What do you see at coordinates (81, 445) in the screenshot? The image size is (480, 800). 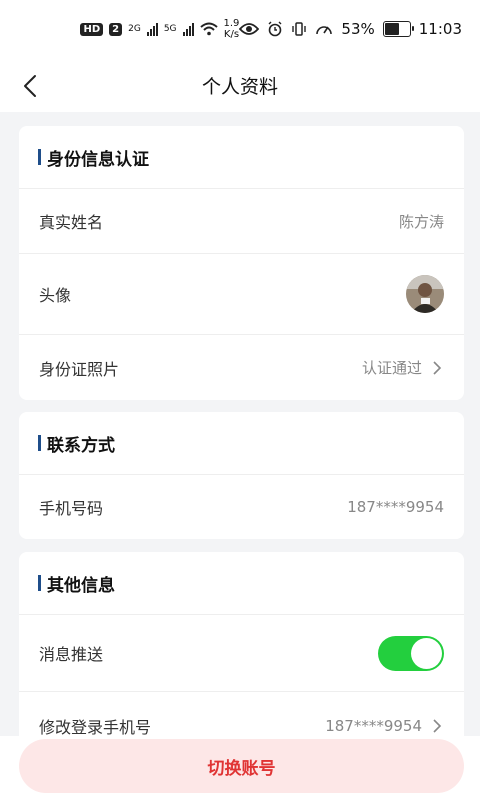 I see `contact-section-title: 联系方式` at bounding box center [81, 445].